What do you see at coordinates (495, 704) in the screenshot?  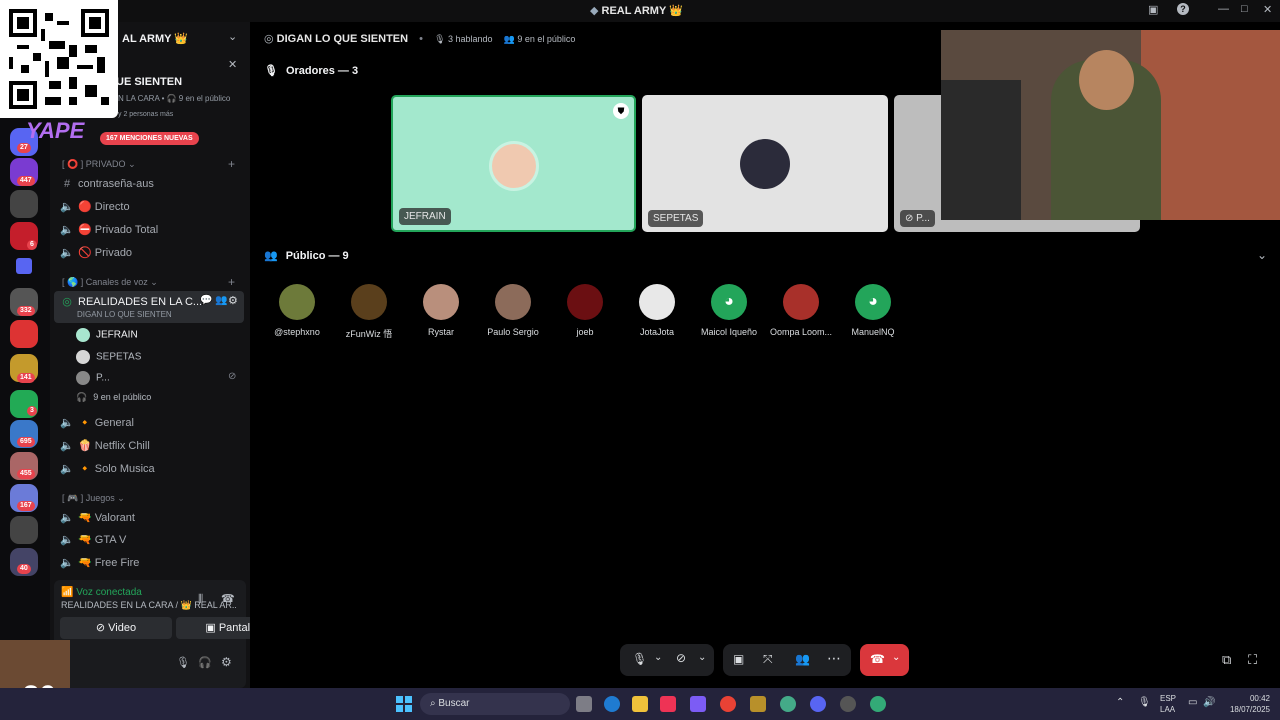 I see `search-box: ⌕ Buscar` at bounding box center [495, 704].